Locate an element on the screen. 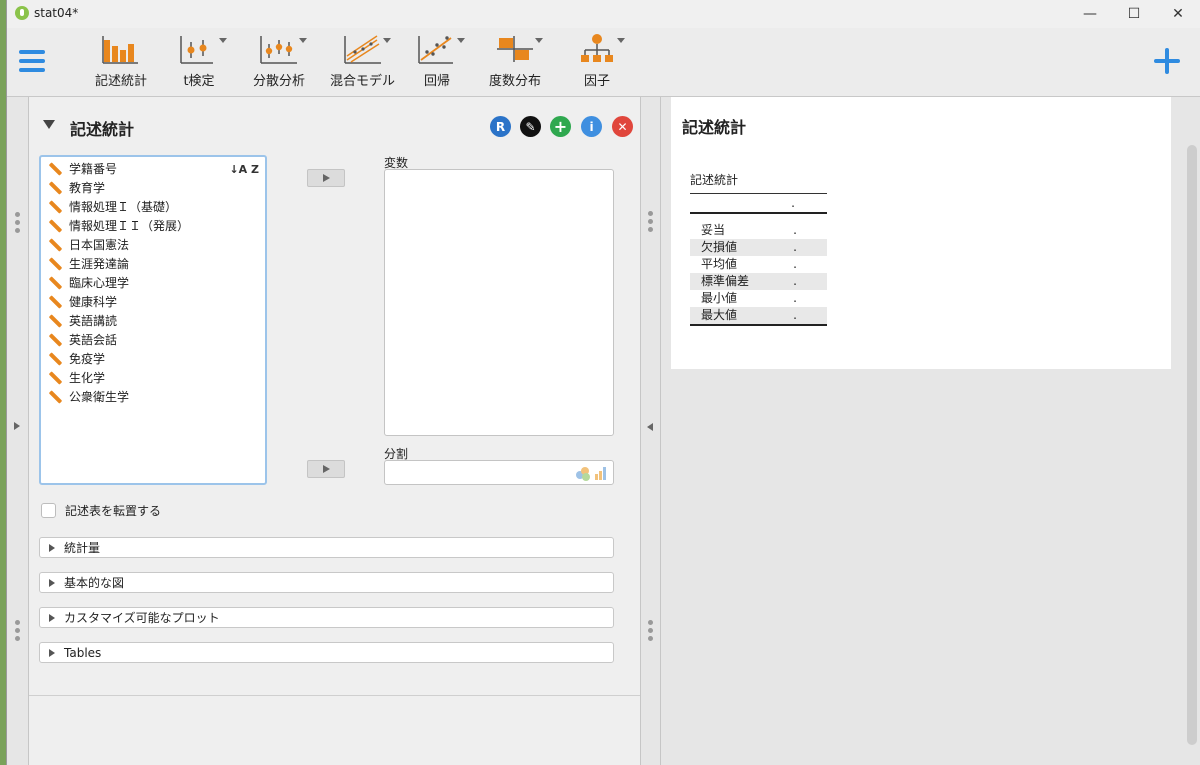  list-item: 免疫学 is located at coordinates (76, 358).